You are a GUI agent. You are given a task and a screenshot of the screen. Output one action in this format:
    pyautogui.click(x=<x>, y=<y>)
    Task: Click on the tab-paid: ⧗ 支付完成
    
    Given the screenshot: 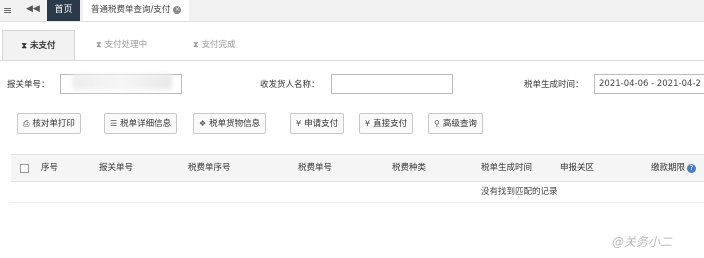 What is the action you would take?
    pyautogui.click(x=214, y=44)
    